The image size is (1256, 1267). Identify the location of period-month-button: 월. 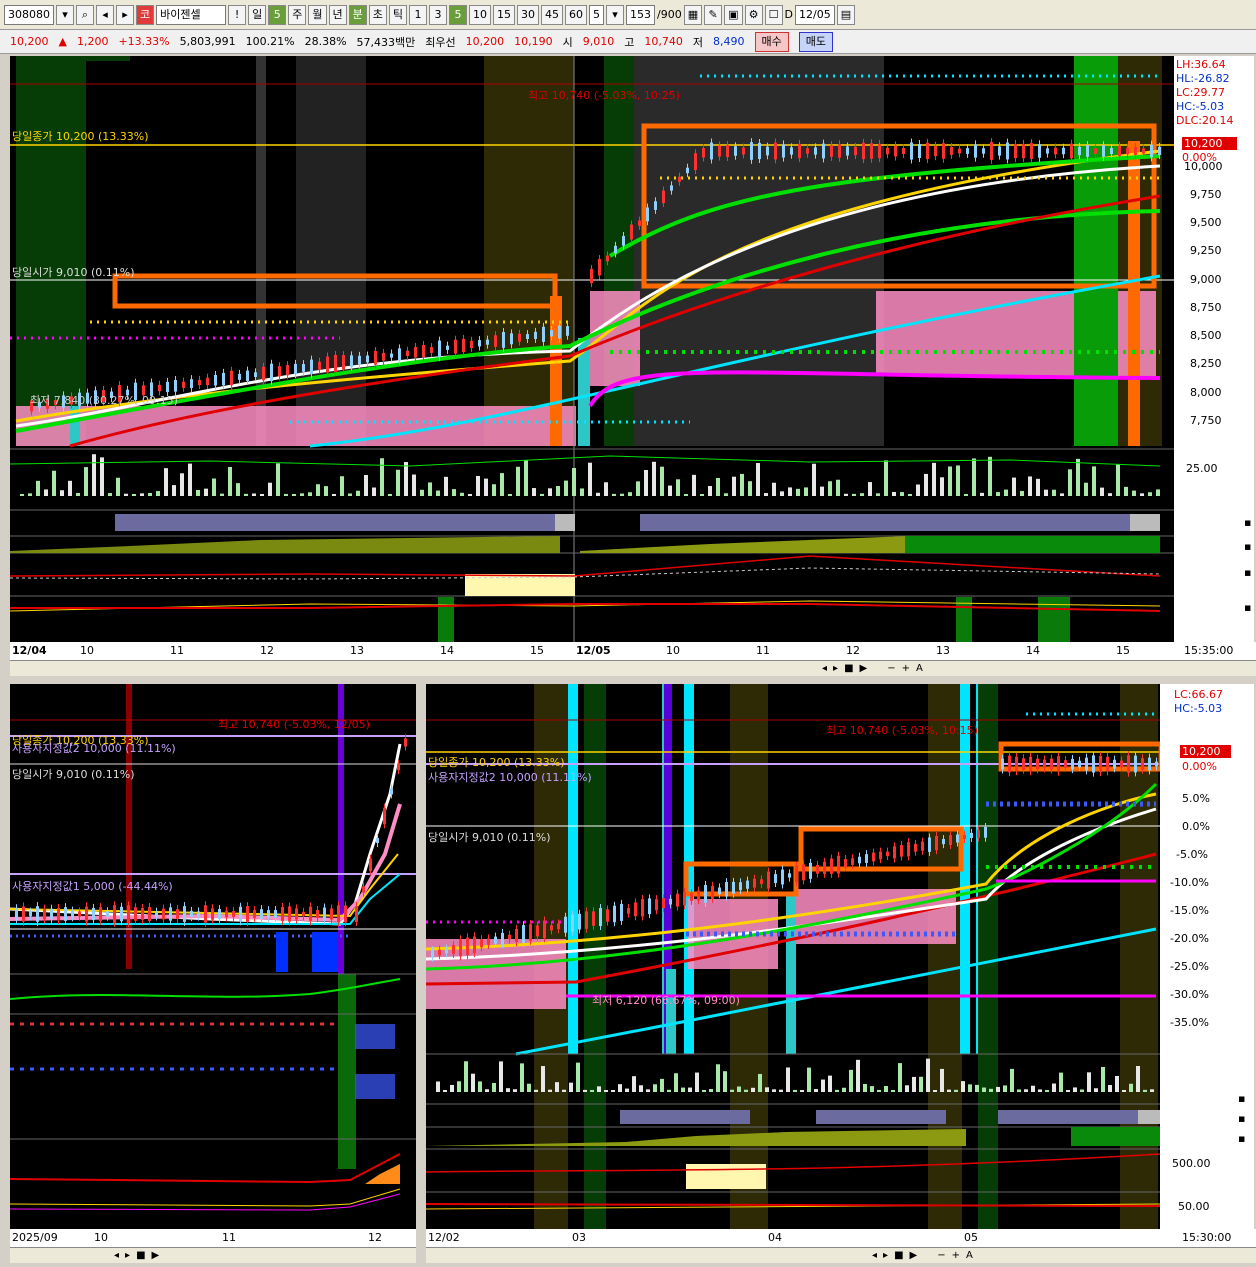
(317, 14).